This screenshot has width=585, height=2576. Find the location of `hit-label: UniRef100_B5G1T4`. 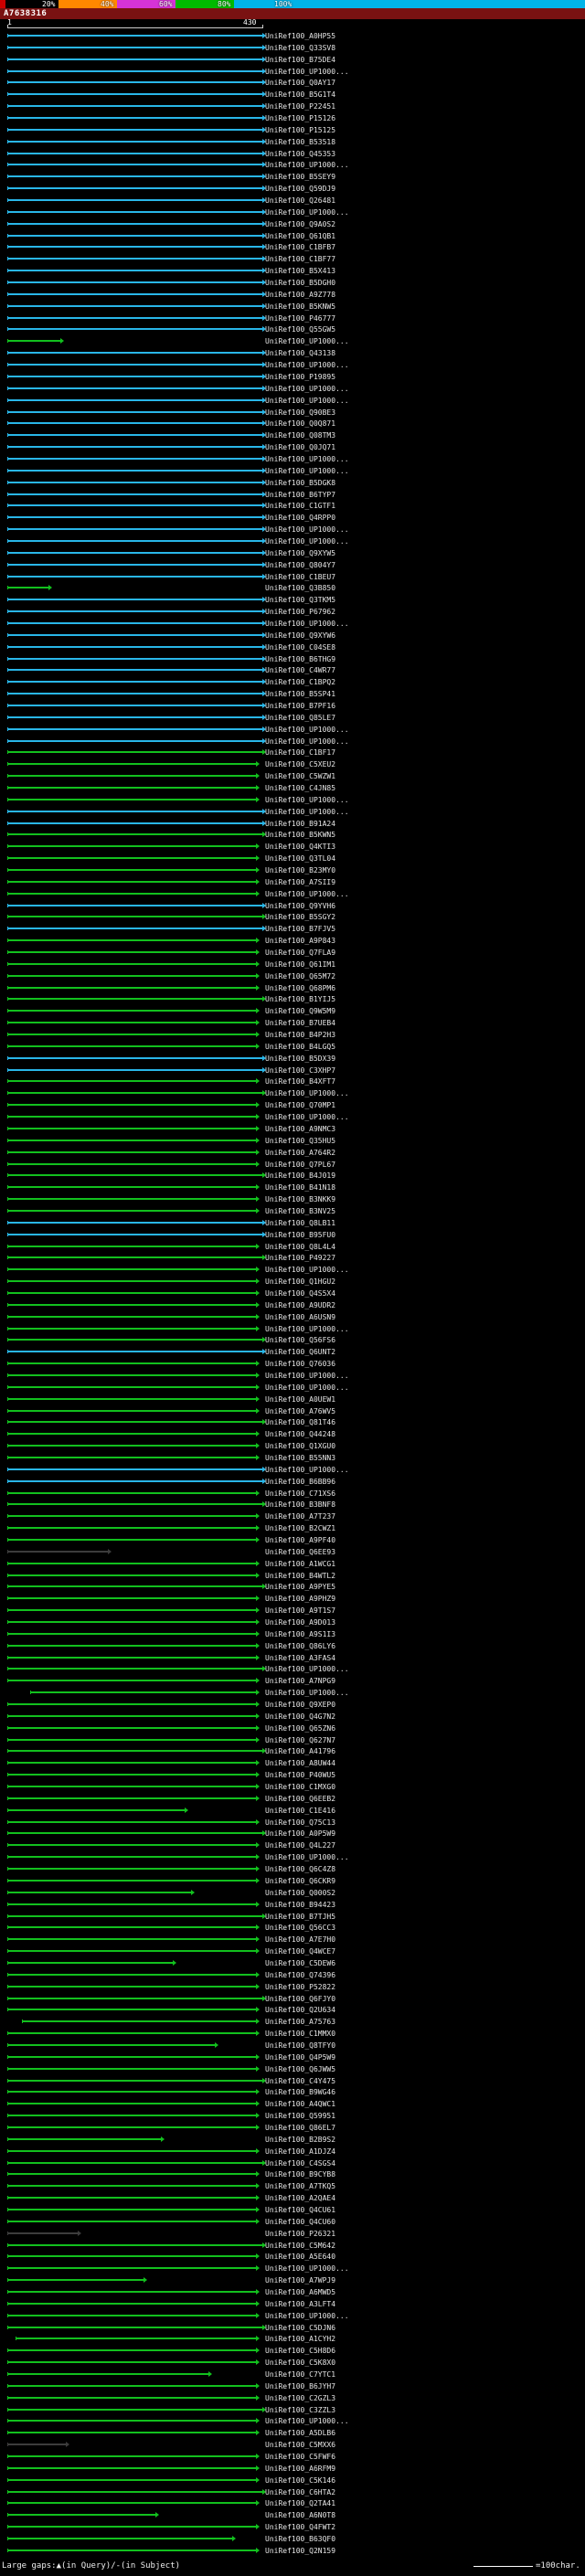

hit-label: UniRef100_B5G1T4 is located at coordinates (300, 94).